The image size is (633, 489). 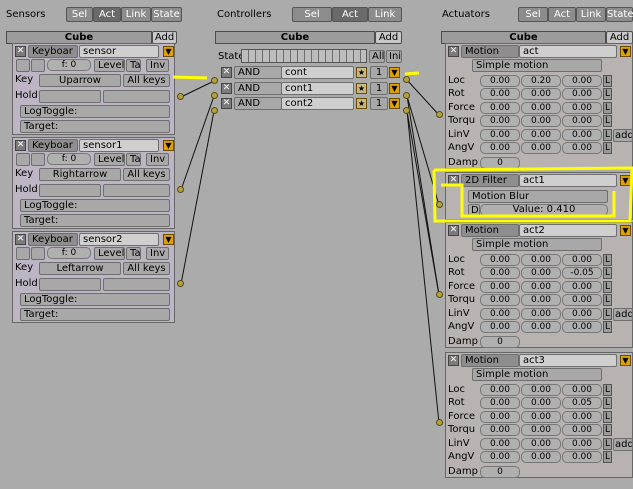 I want to click on collapse-sensor-icon: ▼, so click(x=168, y=239).